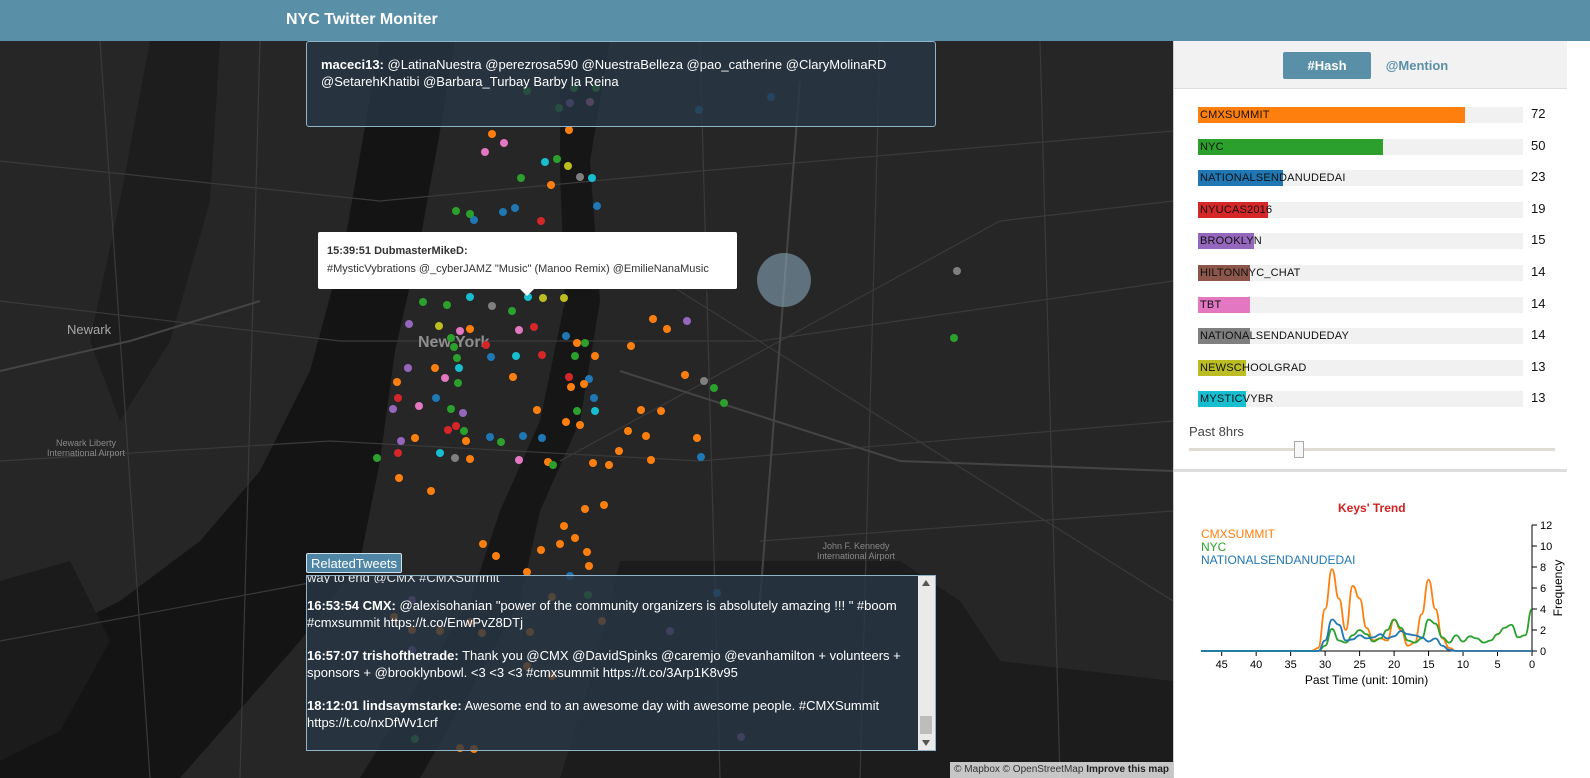 The width and height of the screenshot is (1590, 778). Describe the element at coordinates (1378, 399) in the screenshot. I see `key-bar-row: MYSTICVYBR 13` at that location.